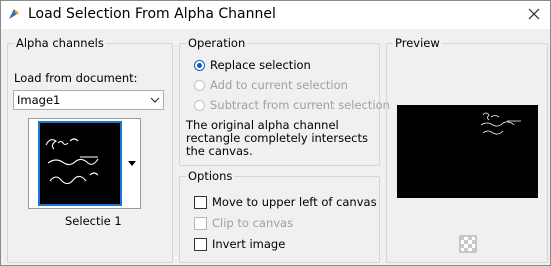 This screenshot has width=551, height=266. Describe the element at coordinates (467, 151) in the screenshot. I see `preview-image` at that location.